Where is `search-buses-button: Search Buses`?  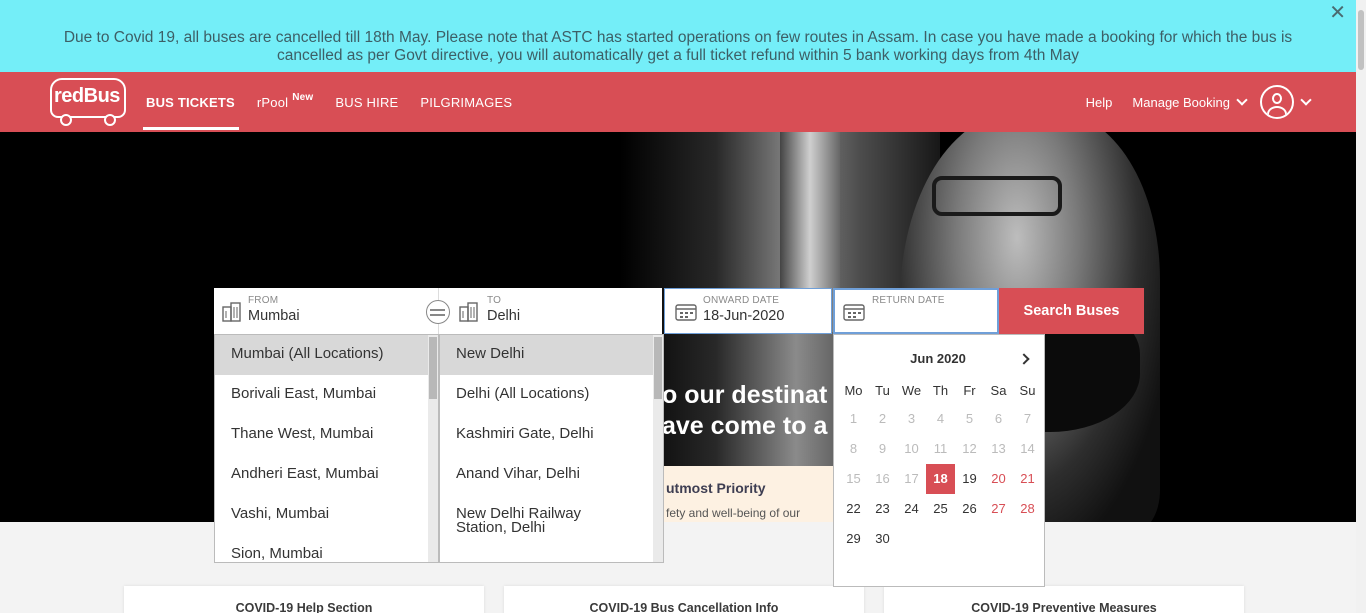 search-buses-button: Search Buses is located at coordinates (1071, 311).